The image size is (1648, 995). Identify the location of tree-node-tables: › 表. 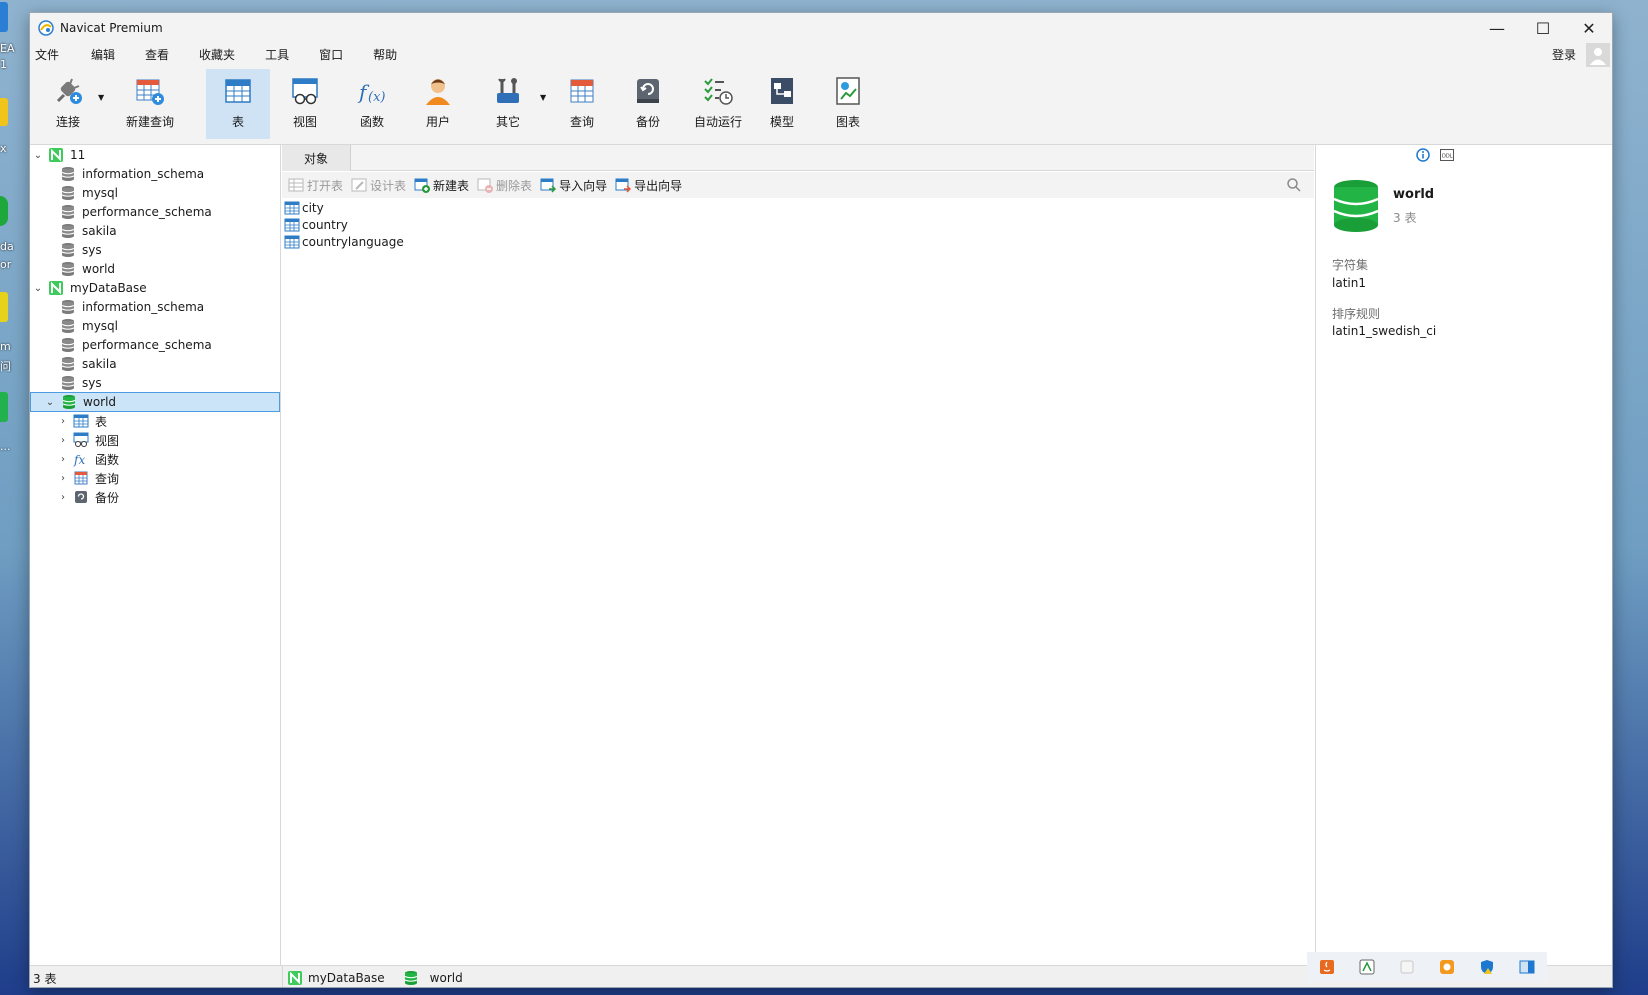
(155, 421).